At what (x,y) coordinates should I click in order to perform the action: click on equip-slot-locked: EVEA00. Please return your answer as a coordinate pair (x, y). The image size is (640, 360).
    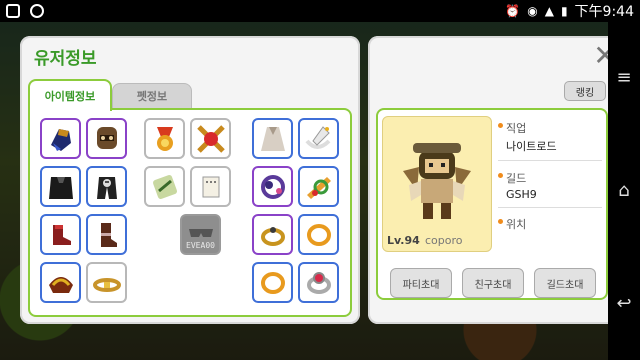
    Looking at the image, I should click on (200, 234).